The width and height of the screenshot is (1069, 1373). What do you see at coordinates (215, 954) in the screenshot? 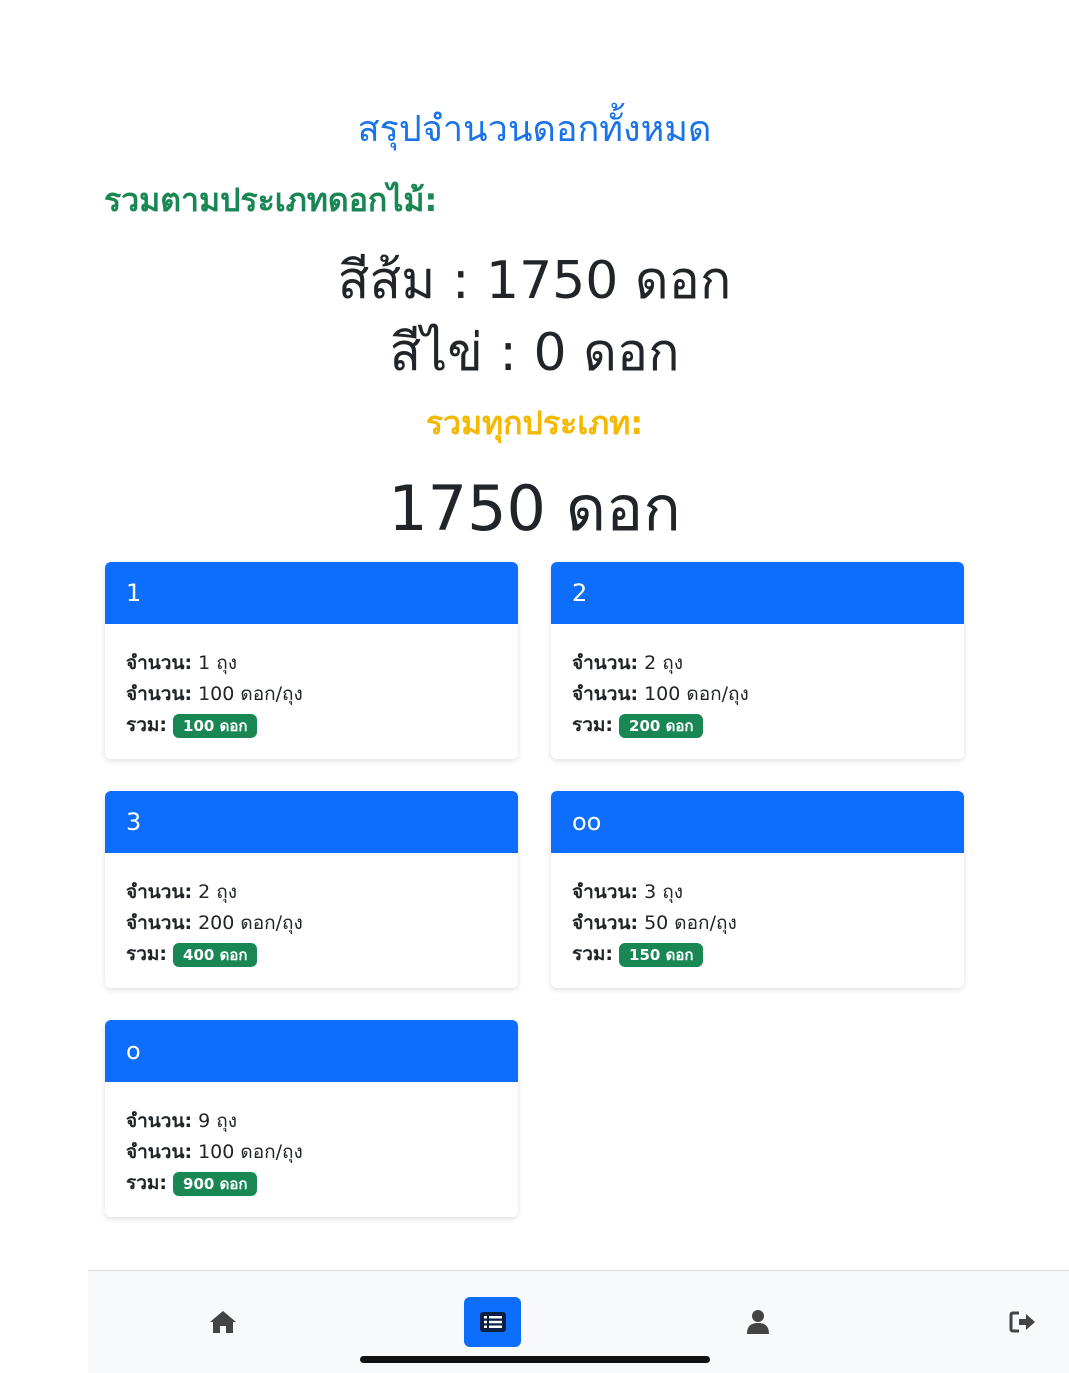
I see `total-badge: 400 ดอก` at bounding box center [215, 954].